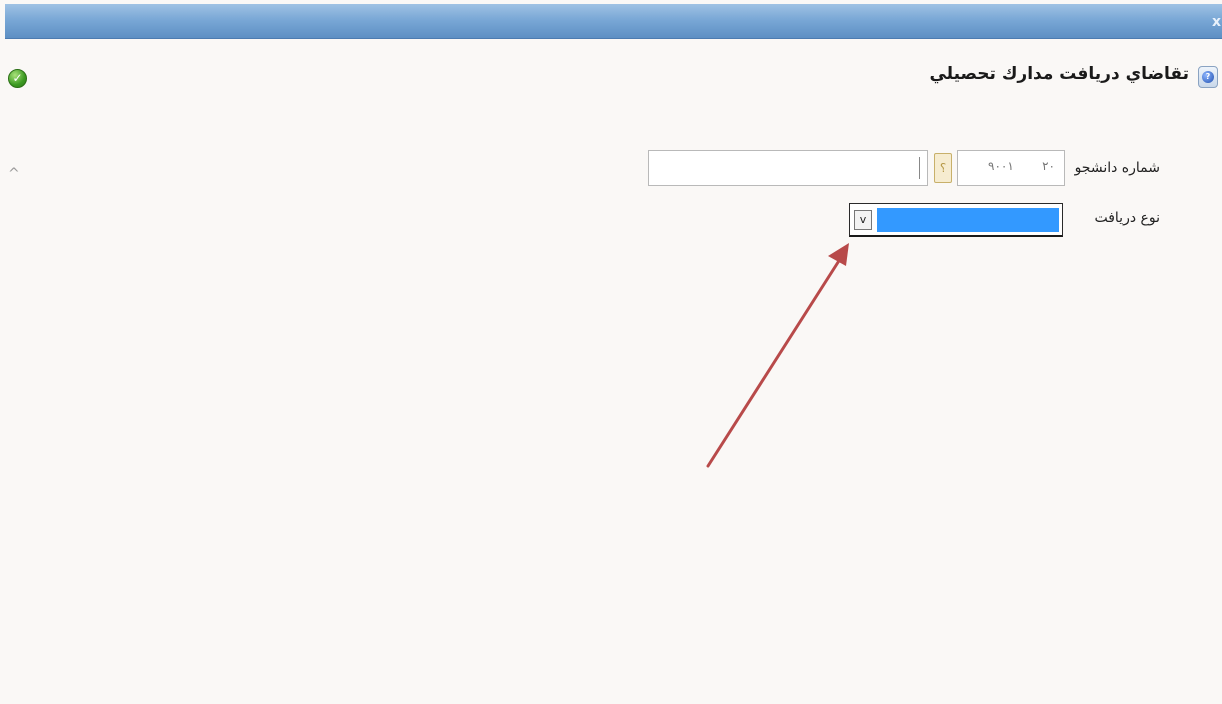 This screenshot has width=1222, height=704. I want to click on annotation-arrow, so click(777, 355).